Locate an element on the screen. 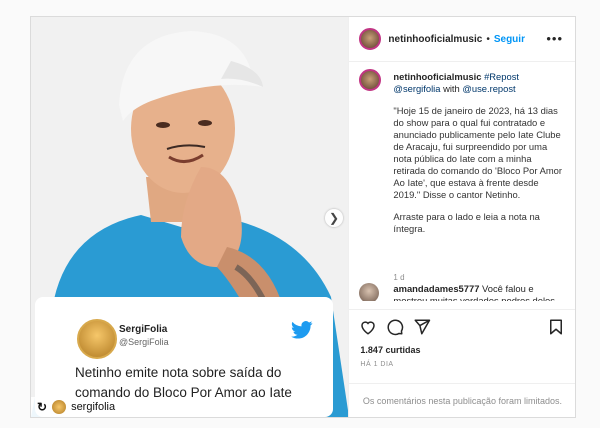 The image size is (600, 428). twitter-bird-icon is located at coordinates (302, 330).